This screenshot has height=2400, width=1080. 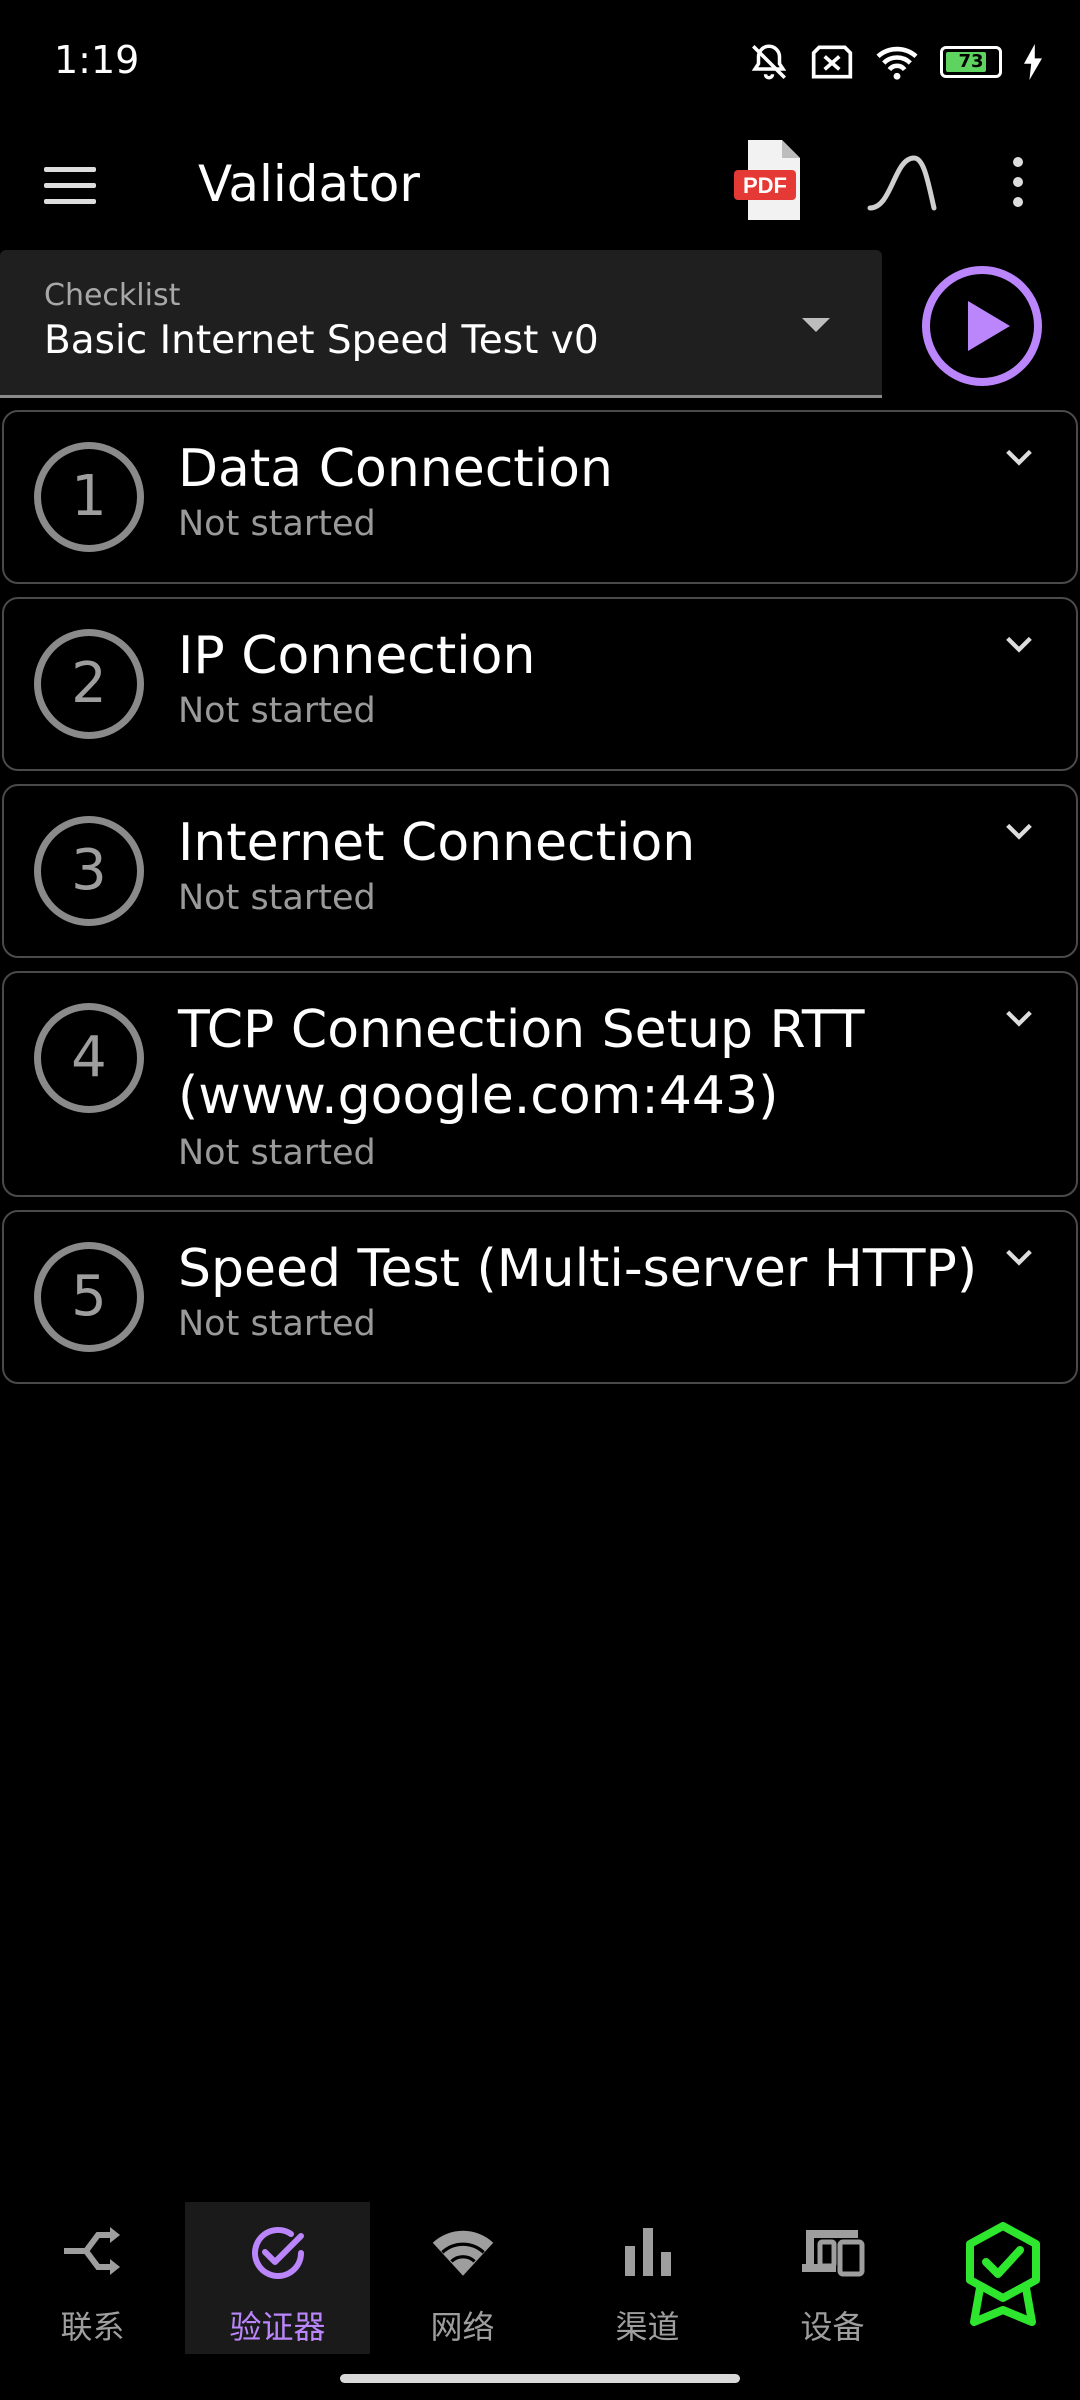 I want to click on step-number: 5, so click(x=89, y=1297).